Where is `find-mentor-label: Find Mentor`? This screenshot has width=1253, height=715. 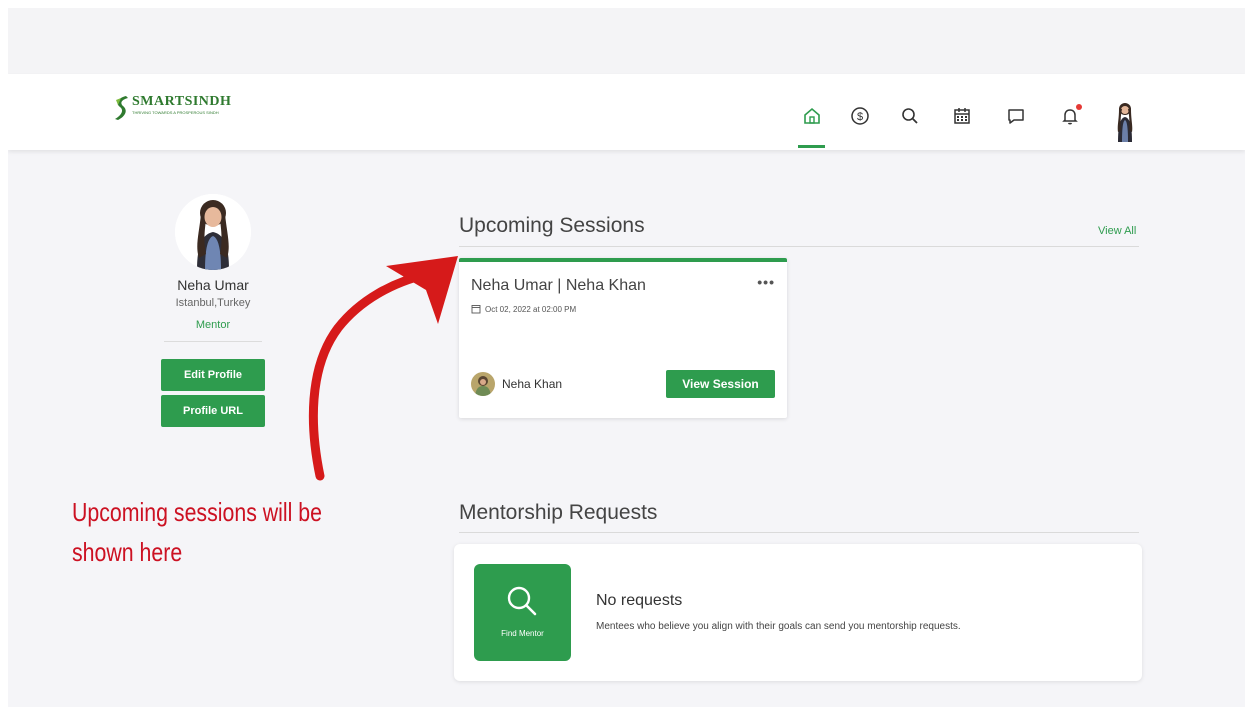 find-mentor-label: Find Mentor is located at coordinates (522, 633).